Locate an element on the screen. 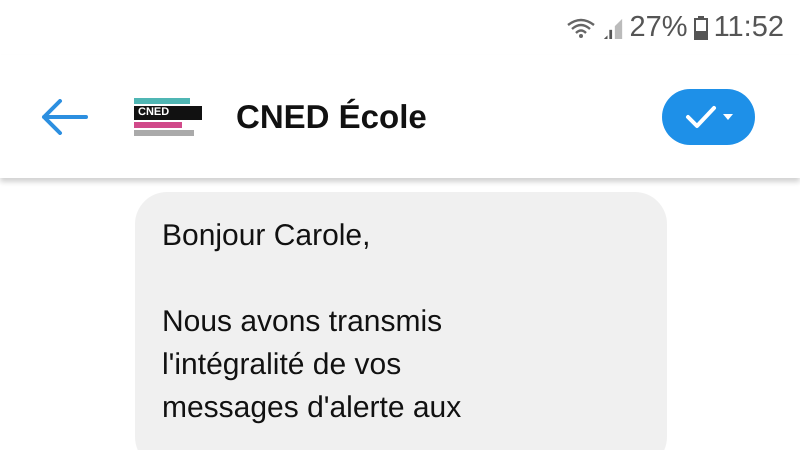 The image size is (800, 450). logo-text: CNED is located at coordinates (154, 112).